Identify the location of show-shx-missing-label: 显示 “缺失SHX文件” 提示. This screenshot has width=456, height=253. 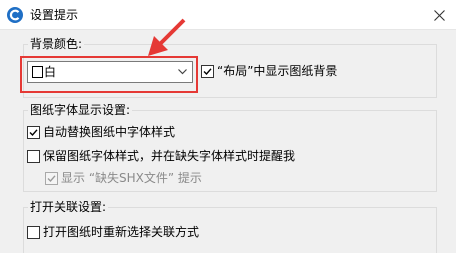
(131, 178).